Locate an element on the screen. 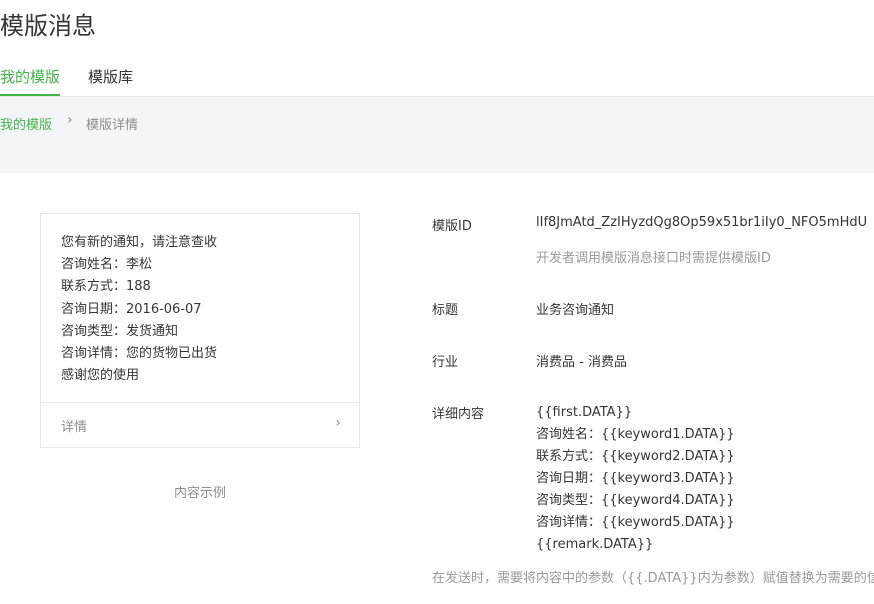  detail-label: 详情 is located at coordinates (74, 427).